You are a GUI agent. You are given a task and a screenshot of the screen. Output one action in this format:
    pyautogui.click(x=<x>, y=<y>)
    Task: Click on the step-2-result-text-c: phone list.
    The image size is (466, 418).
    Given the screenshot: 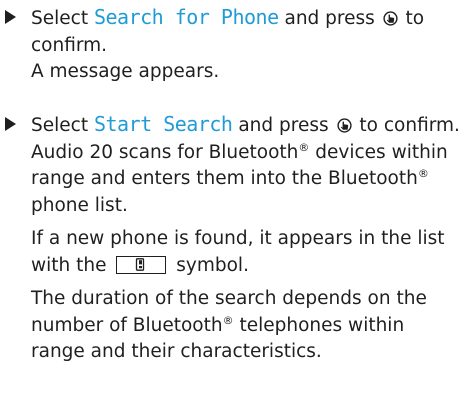 What is the action you would take?
    pyautogui.click(x=79, y=205)
    